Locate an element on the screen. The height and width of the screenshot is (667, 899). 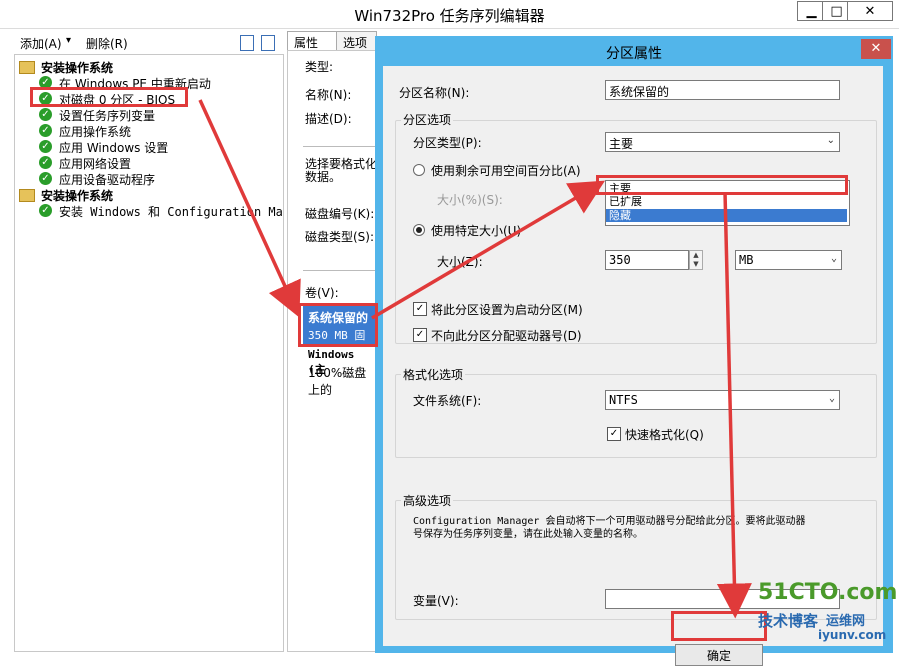
description-label: 描述(D): is located at coordinates (328, 119).